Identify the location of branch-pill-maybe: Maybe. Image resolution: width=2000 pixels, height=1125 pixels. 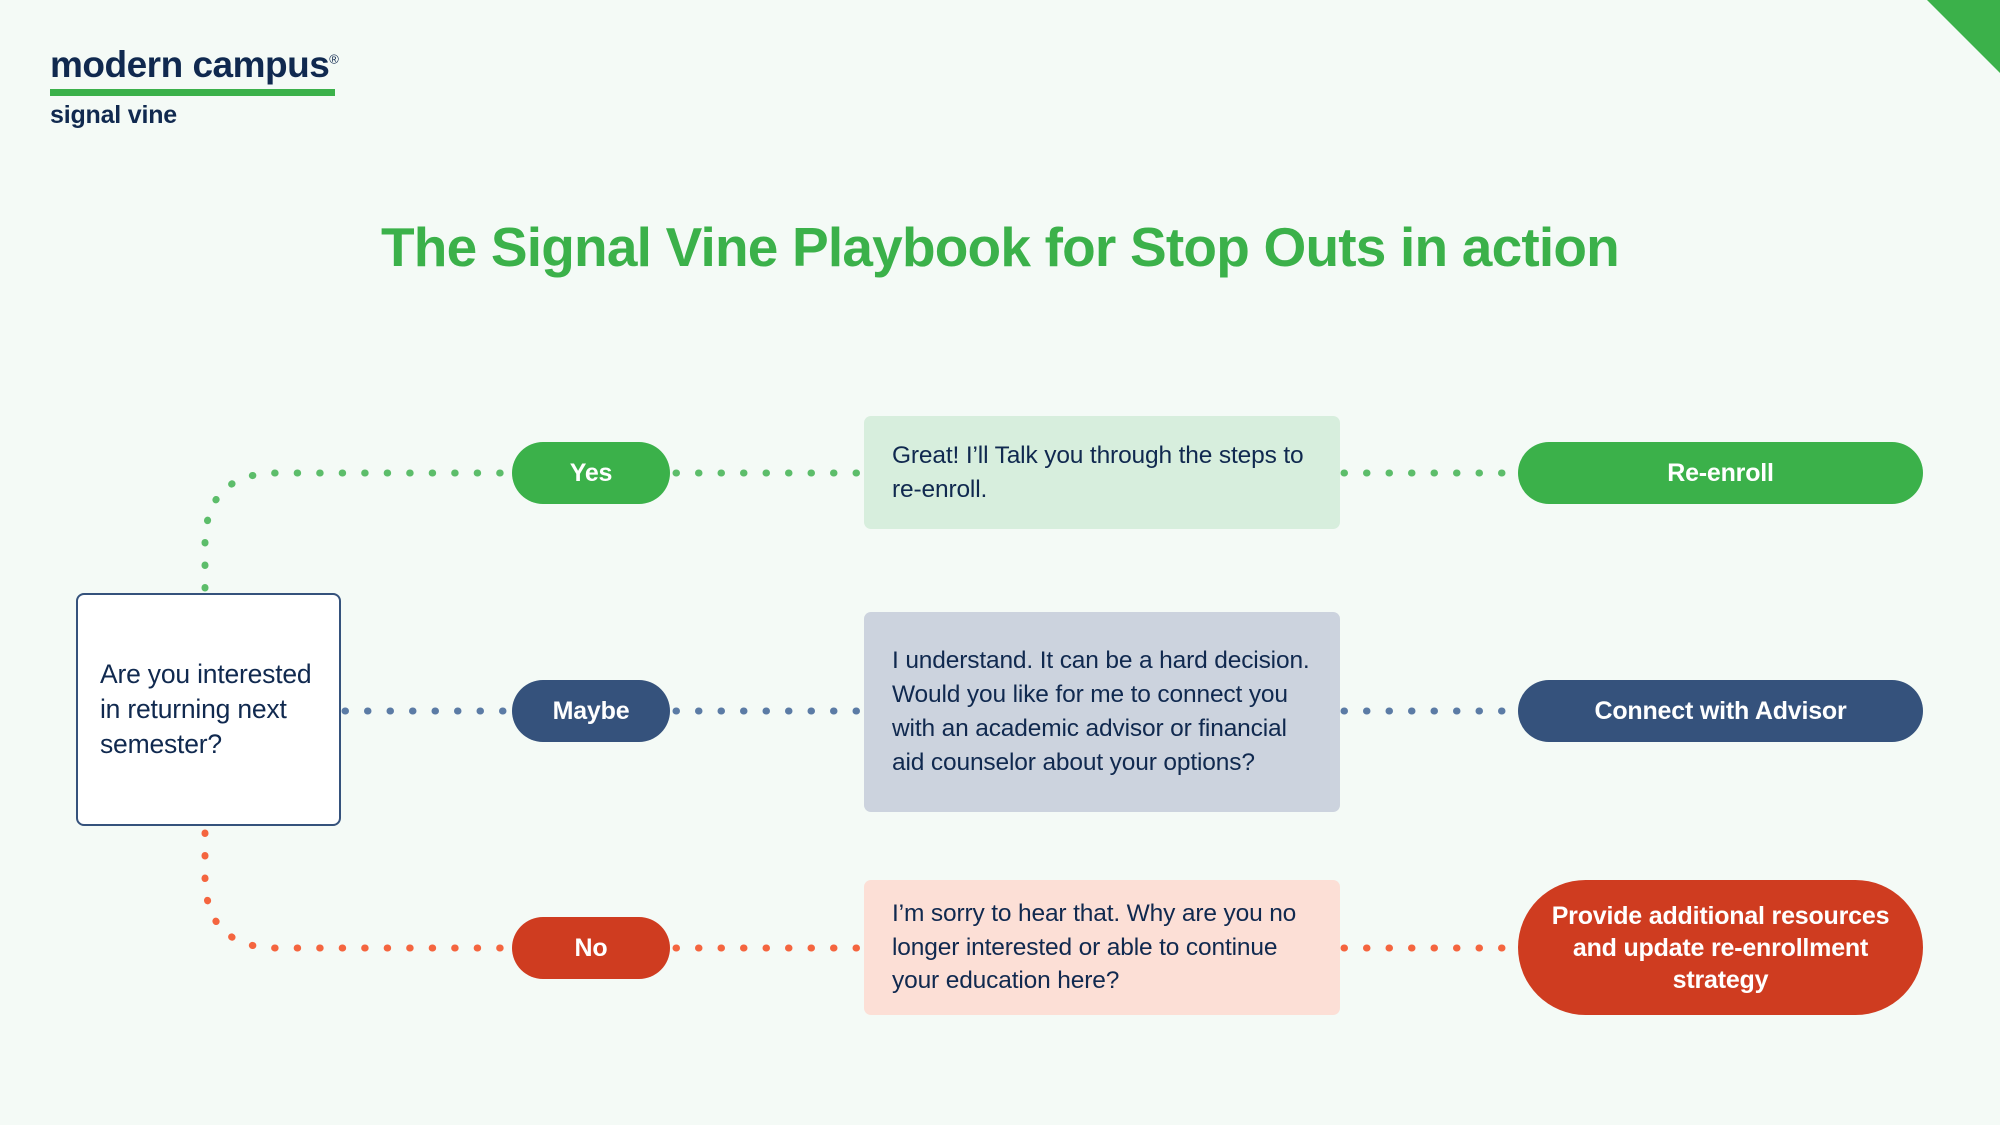
(591, 711).